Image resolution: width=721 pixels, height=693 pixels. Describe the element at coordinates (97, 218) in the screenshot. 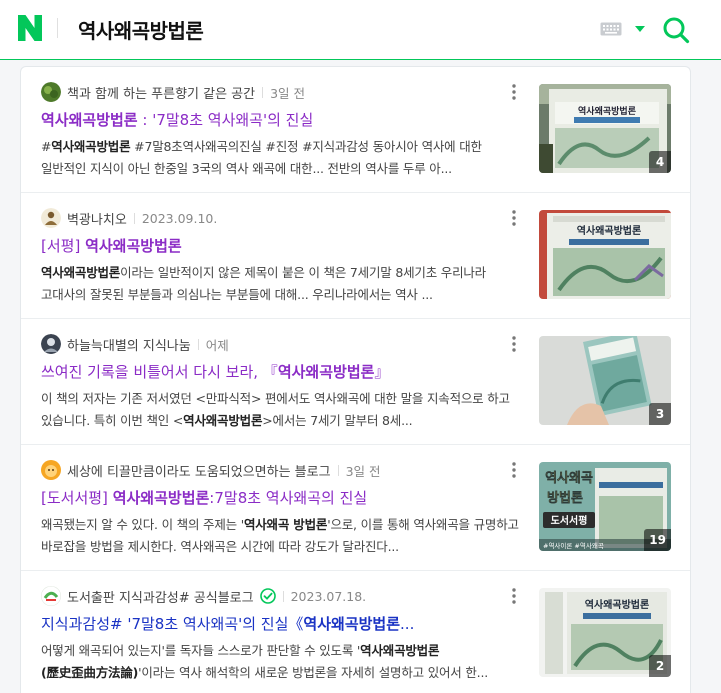

I see `blog-name: 벽광나치오` at that location.